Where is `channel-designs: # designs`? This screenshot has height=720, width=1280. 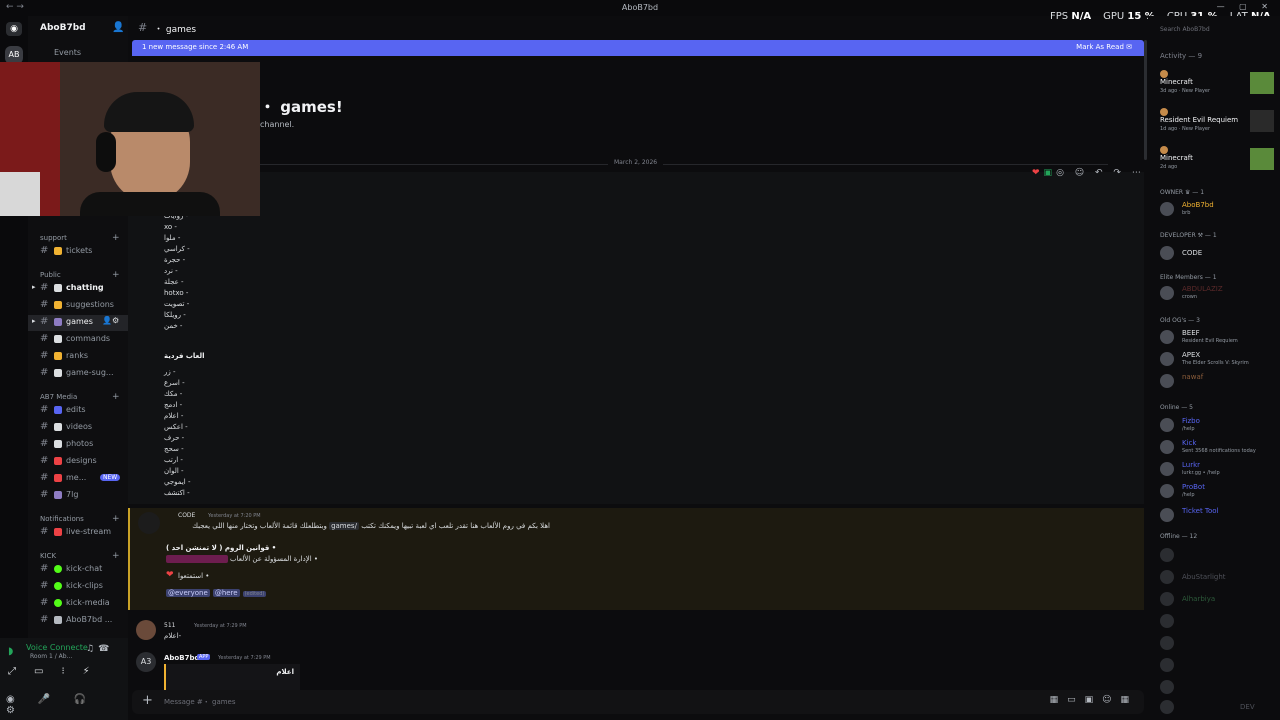 channel-designs: # designs is located at coordinates (78, 462).